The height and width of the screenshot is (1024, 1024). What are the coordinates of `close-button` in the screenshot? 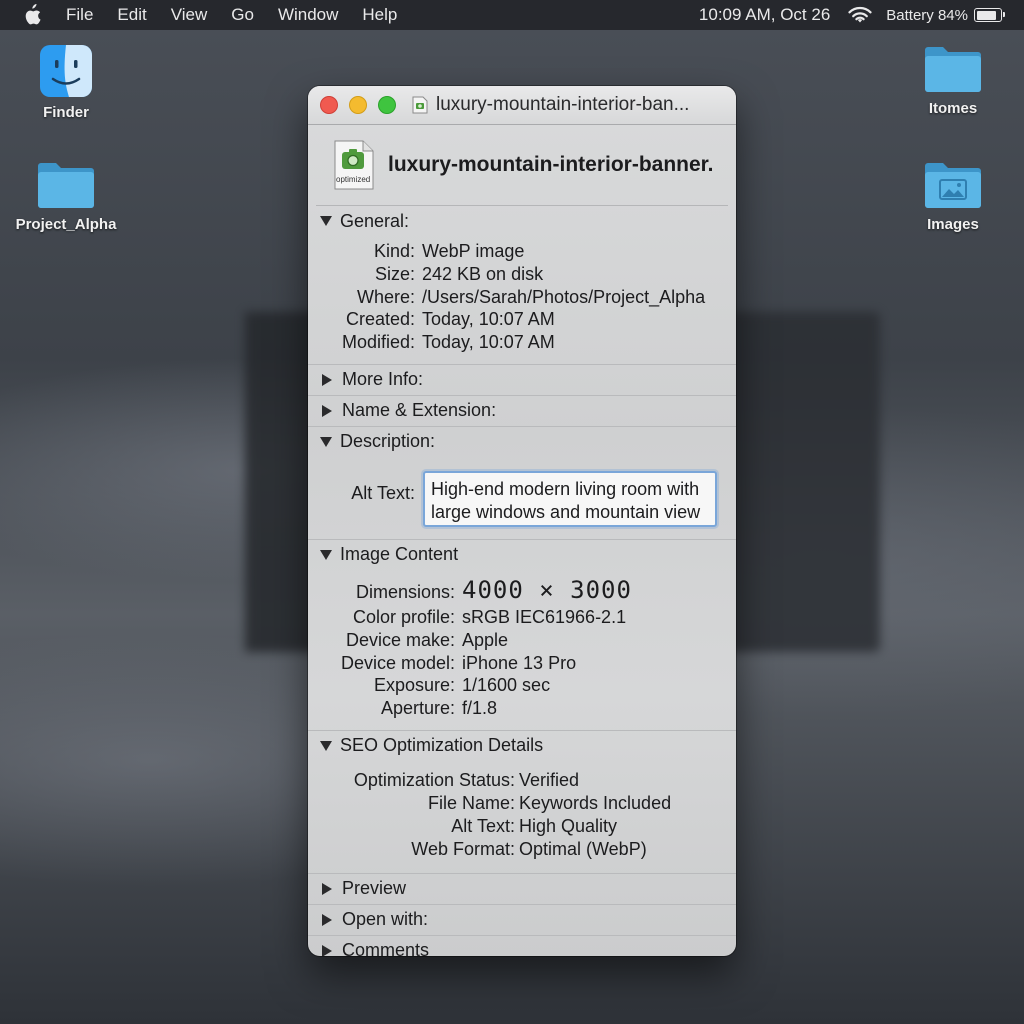 It's located at (329, 105).